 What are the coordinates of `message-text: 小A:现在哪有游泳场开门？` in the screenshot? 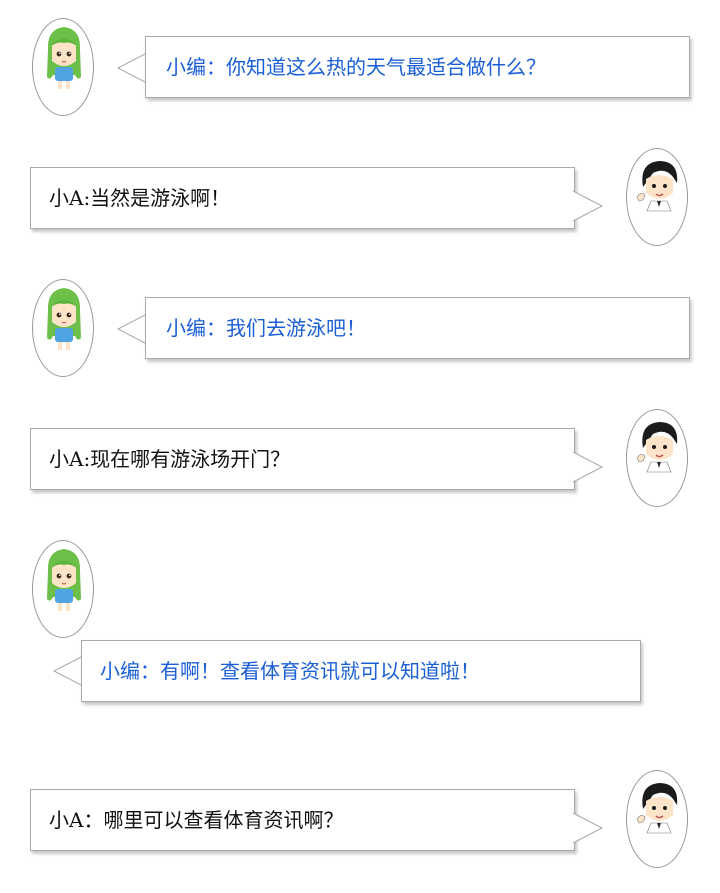 It's located at (170, 459).